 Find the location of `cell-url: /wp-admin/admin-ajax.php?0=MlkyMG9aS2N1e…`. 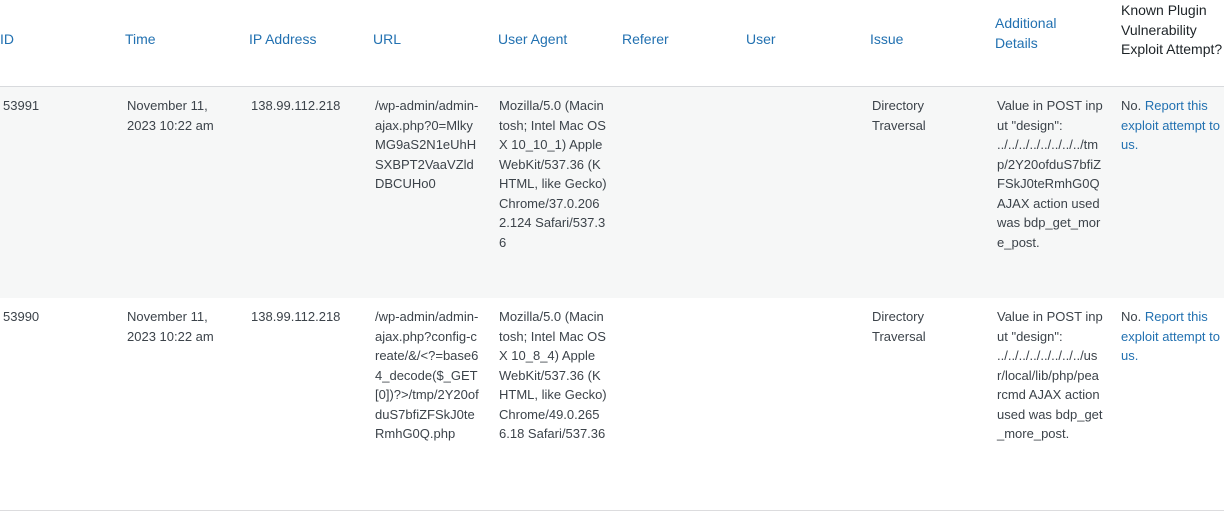

cell-url: /wp-admin/admin-ajax.php?0=MlkyMG9aS2N1e… is located at coordinates (427, 144).